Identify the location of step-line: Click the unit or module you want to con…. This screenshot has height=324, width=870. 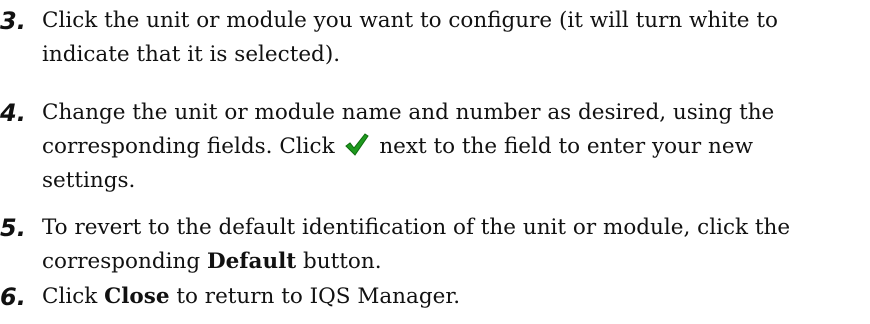
(410, 20).